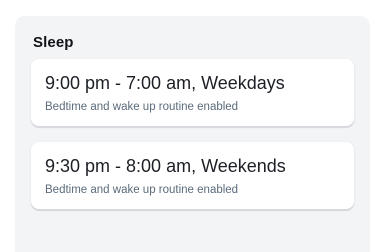  Describe the element at coordinates (53, 42) in the screenshot. I see `section-title: Sleep` at that location.